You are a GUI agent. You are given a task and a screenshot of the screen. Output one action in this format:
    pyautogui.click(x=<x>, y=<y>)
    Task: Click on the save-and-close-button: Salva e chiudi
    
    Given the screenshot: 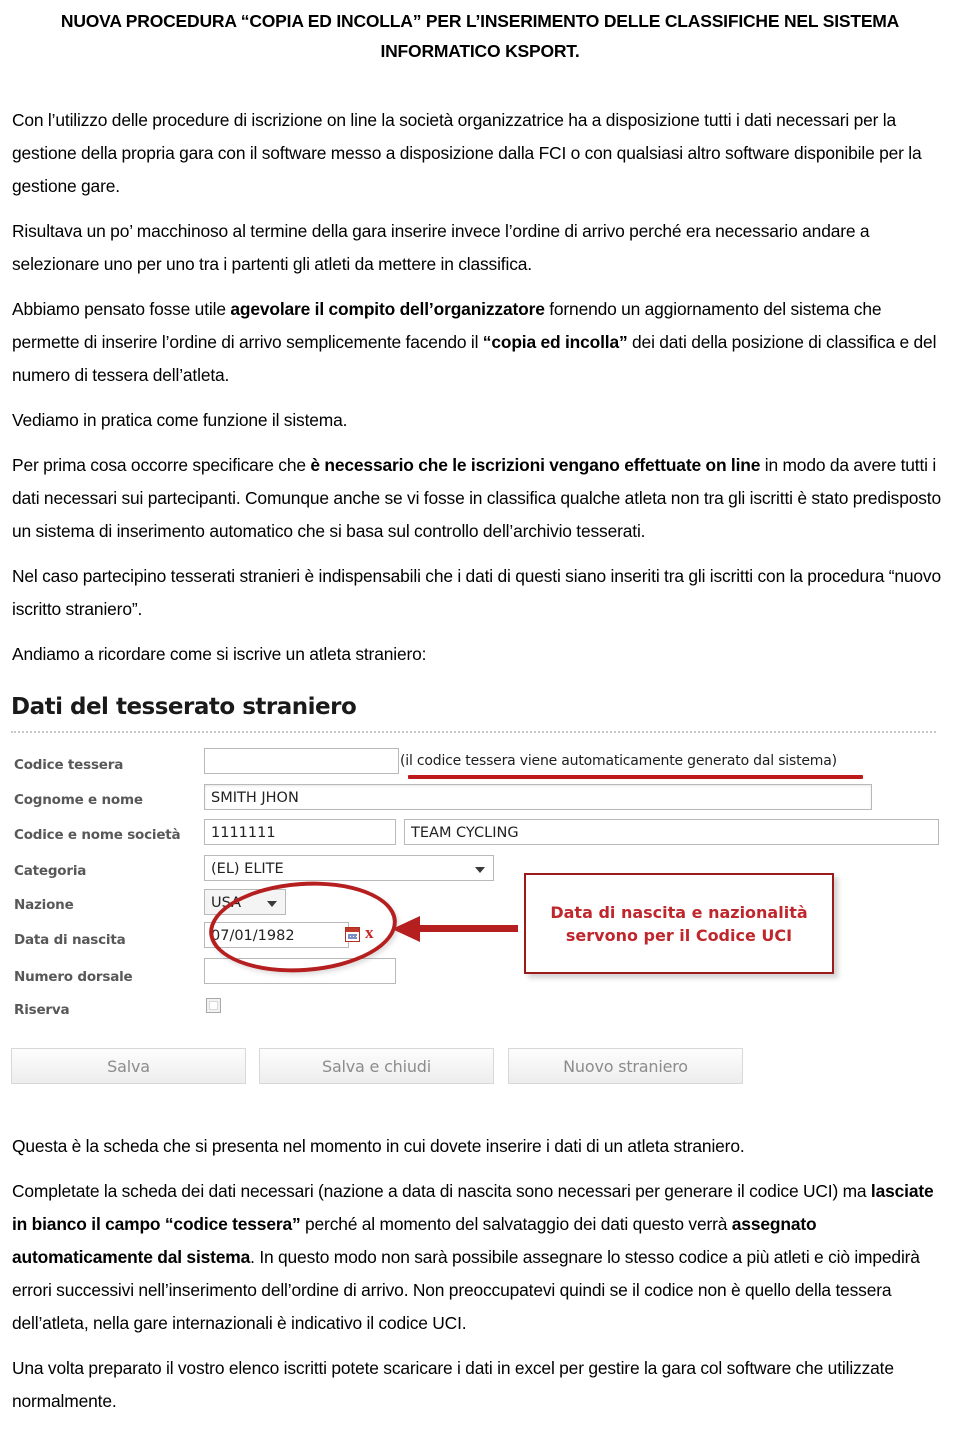 What is the action you would take?
    pyautogui.click(x=376, y=1066)
    